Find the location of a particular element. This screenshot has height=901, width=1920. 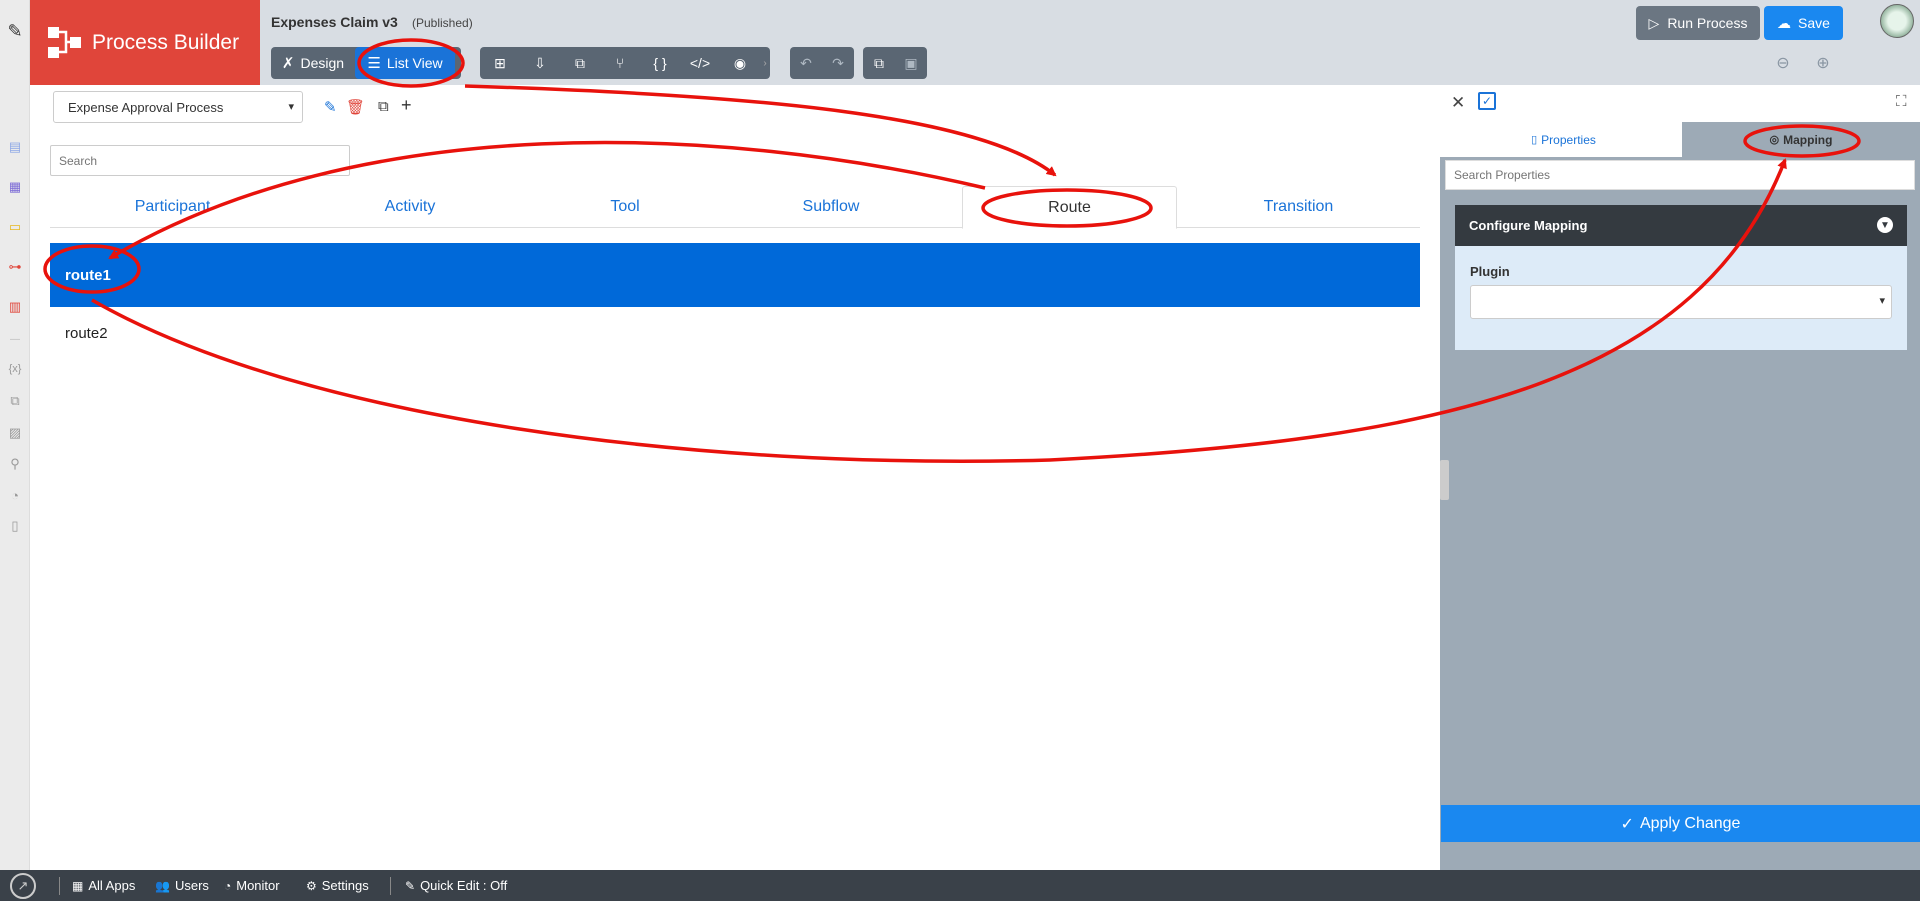

list-item-selected: route1 is located at coordinates (735, 275).